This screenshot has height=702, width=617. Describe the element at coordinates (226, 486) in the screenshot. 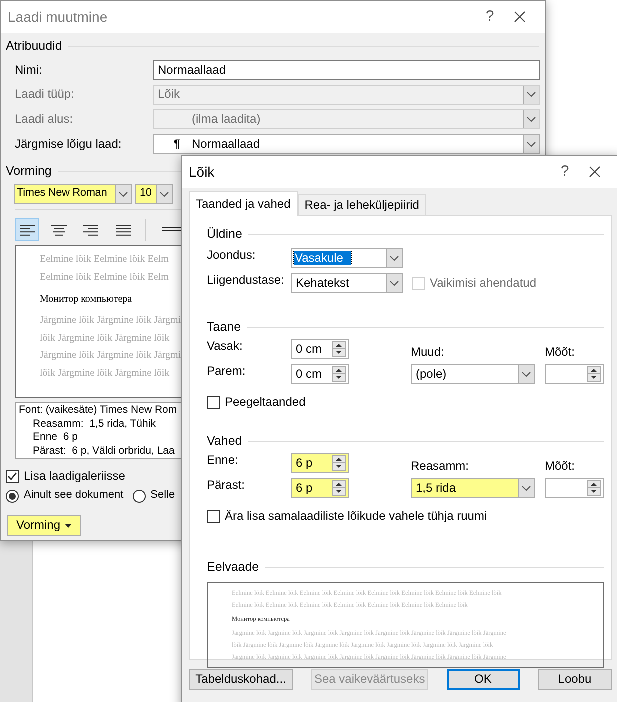

I see `field-label: Pärast:` at that location.